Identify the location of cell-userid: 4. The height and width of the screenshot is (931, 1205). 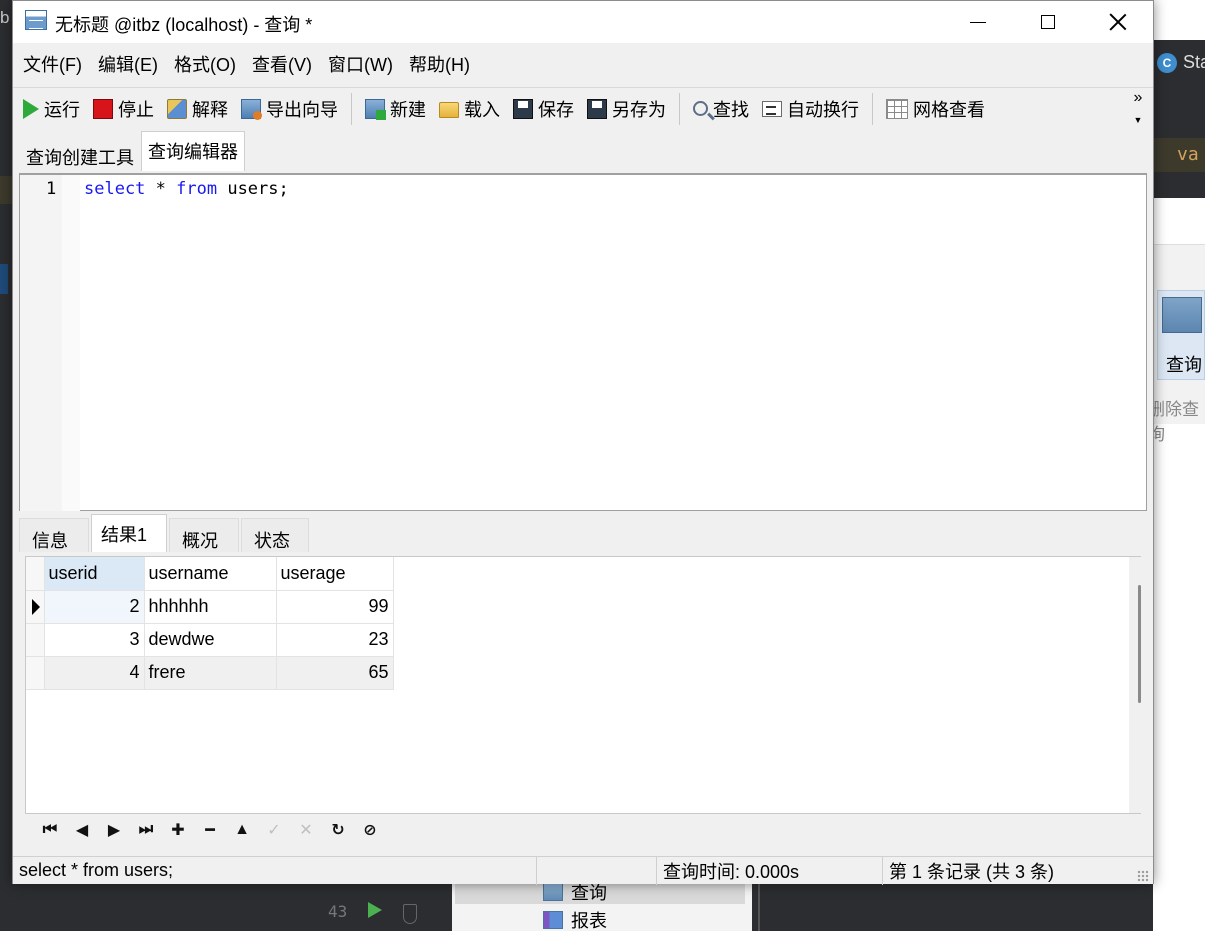
(94, 673).